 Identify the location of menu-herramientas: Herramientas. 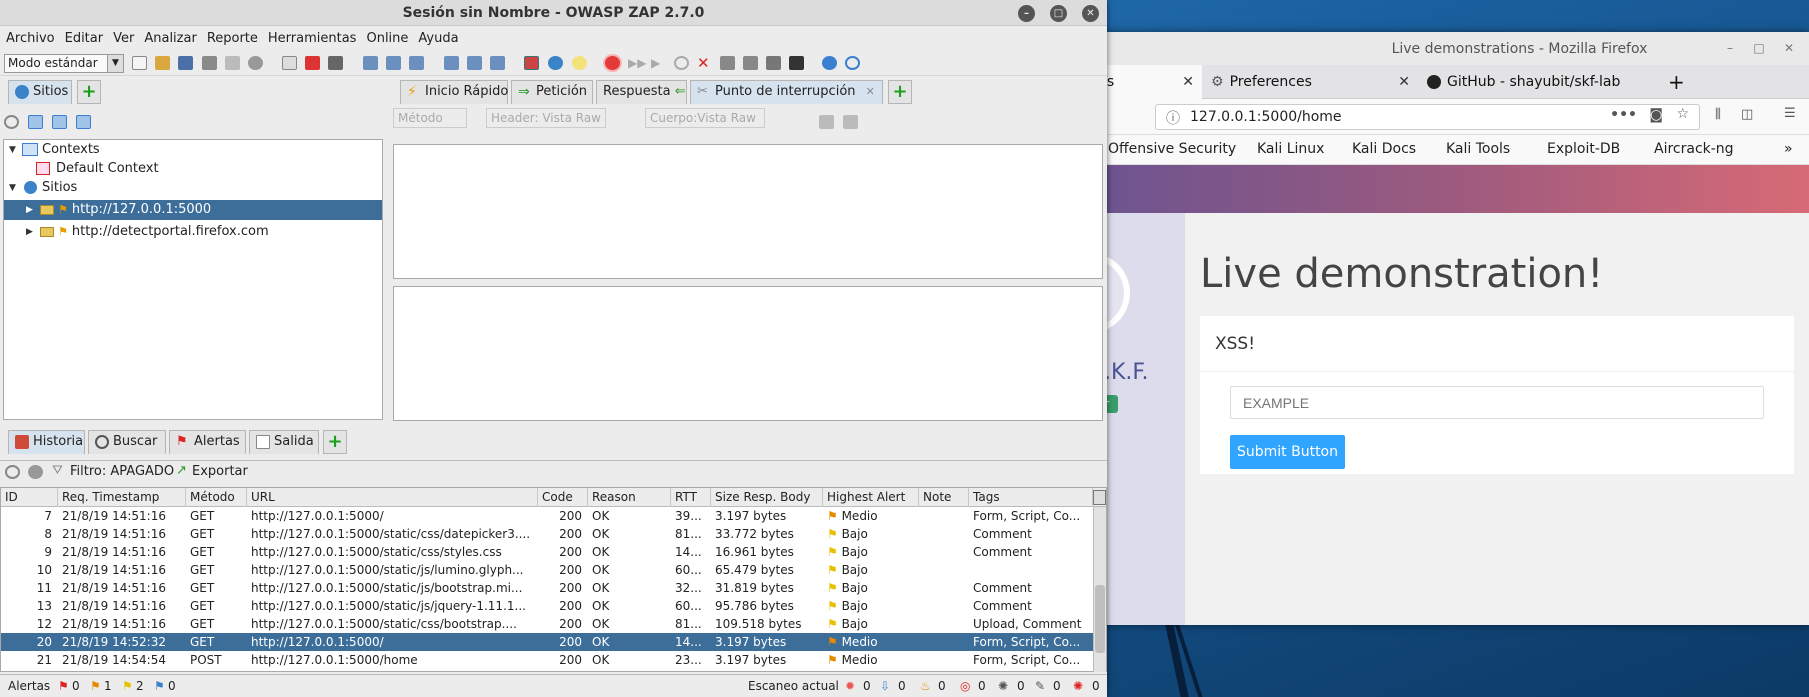
(312, 38).